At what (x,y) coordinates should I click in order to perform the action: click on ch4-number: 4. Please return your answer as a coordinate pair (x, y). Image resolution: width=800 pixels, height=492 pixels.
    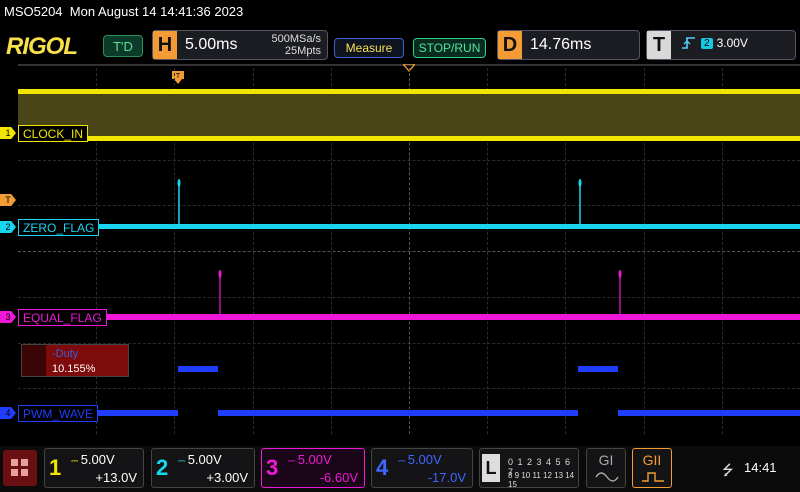
    Looking at the image, I should click on (382, 467).